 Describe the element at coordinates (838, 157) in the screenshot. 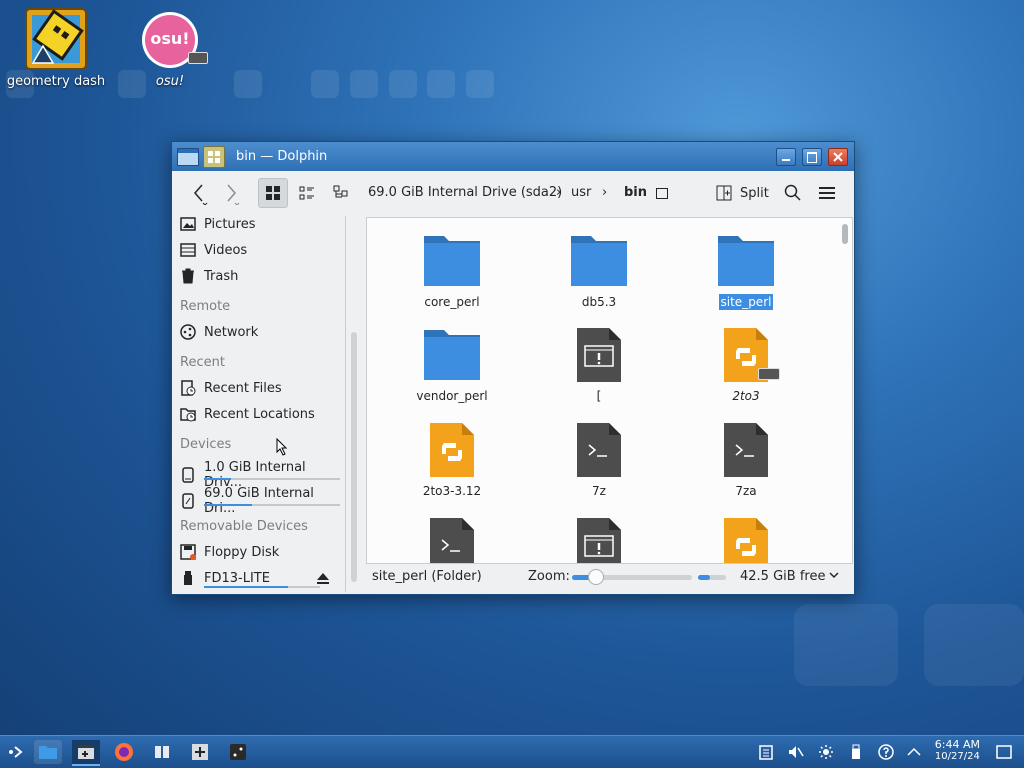

I see `close-button` at that location.